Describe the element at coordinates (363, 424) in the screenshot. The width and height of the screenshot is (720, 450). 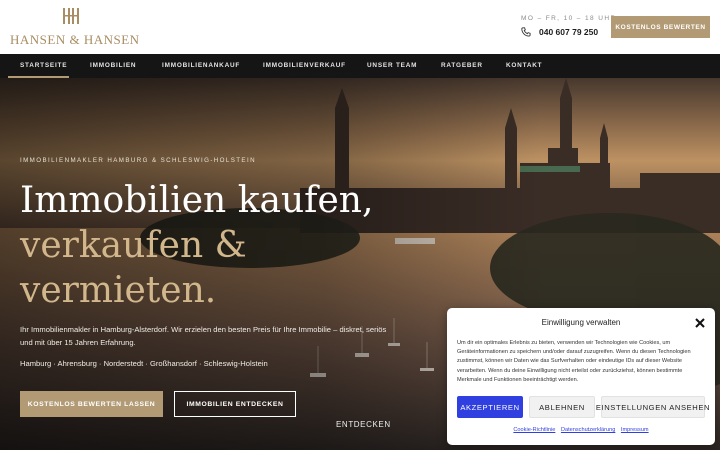
I see `scroll-discover-link: ENTDECKEN` at that location.